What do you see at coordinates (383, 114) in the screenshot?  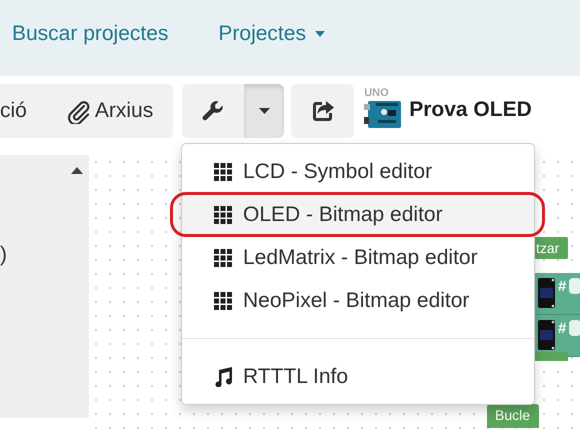 I see `circuit-board-icon` at bounding box center [383, 114].